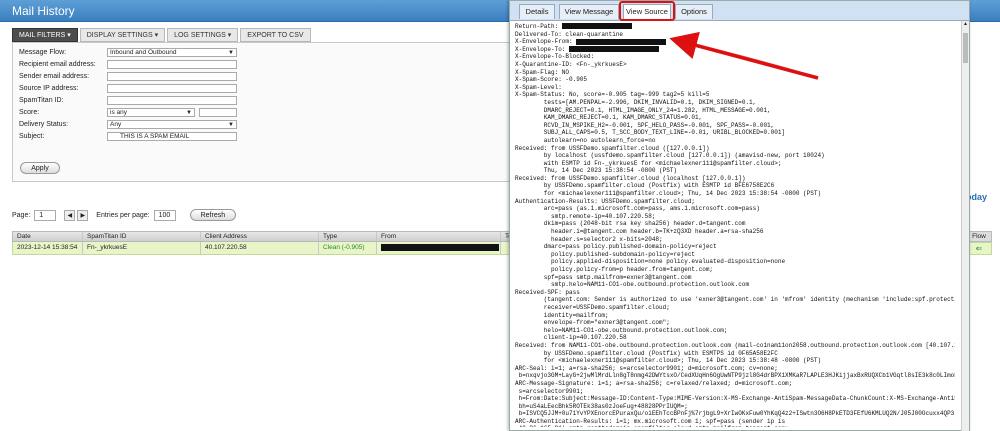 The image size is (1000, 431). Describe the element at coordinates (735, 255) in the screenshot. I see `source-line: policy.published-subdomain-policy=reject` at that location.